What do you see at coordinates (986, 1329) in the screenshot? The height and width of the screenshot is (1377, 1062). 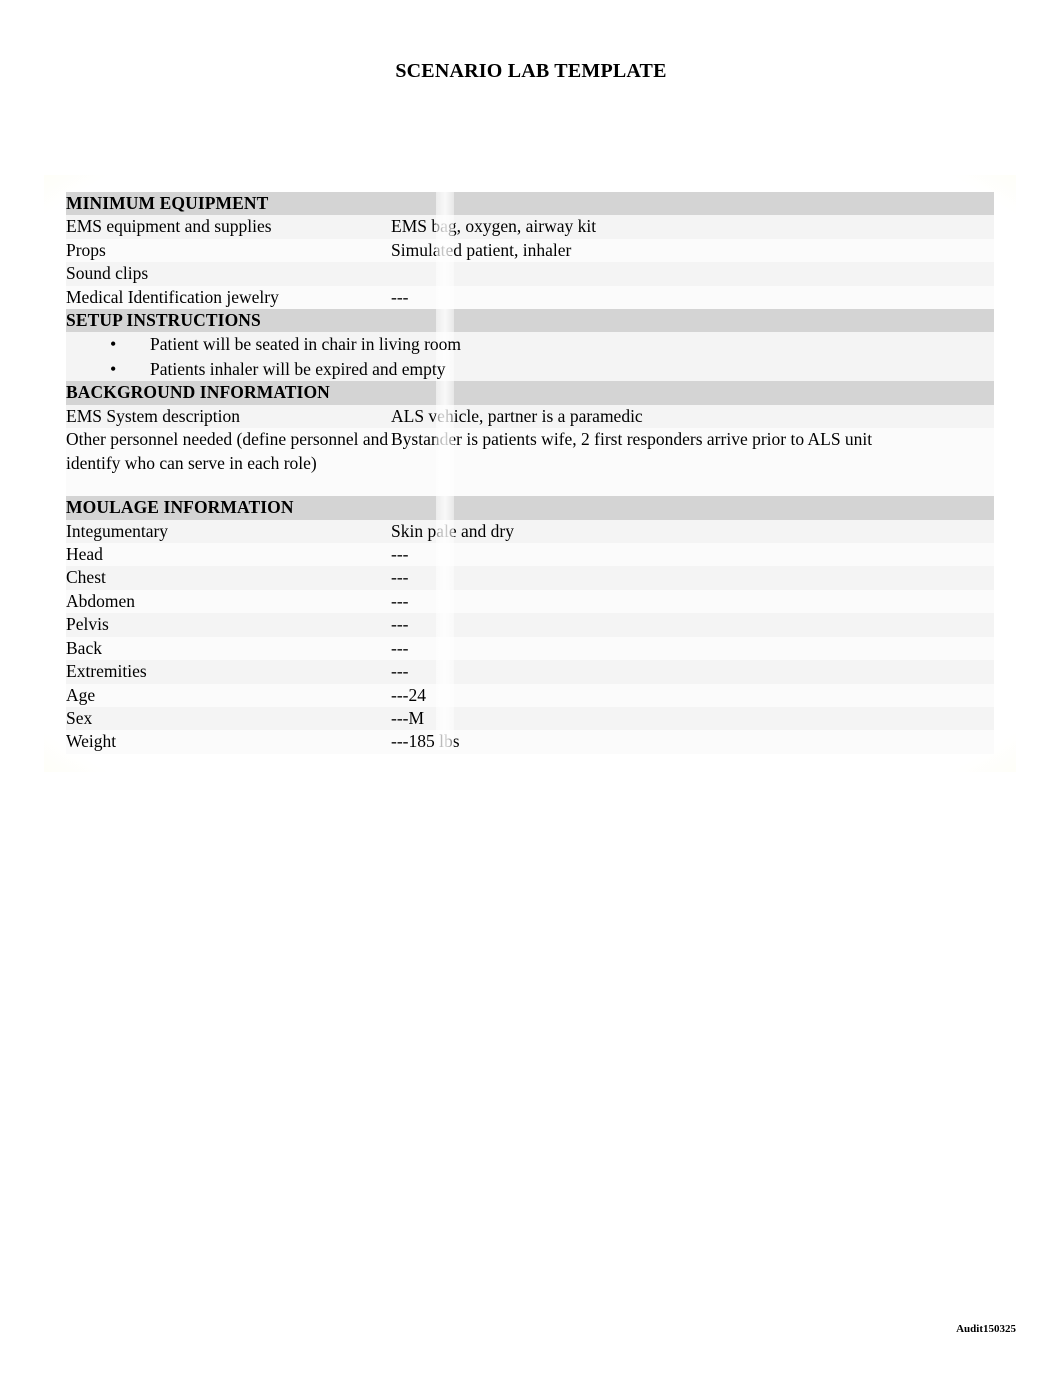 I see `footer-audit-code: Audit150325` at bounding box center [986, 1329].